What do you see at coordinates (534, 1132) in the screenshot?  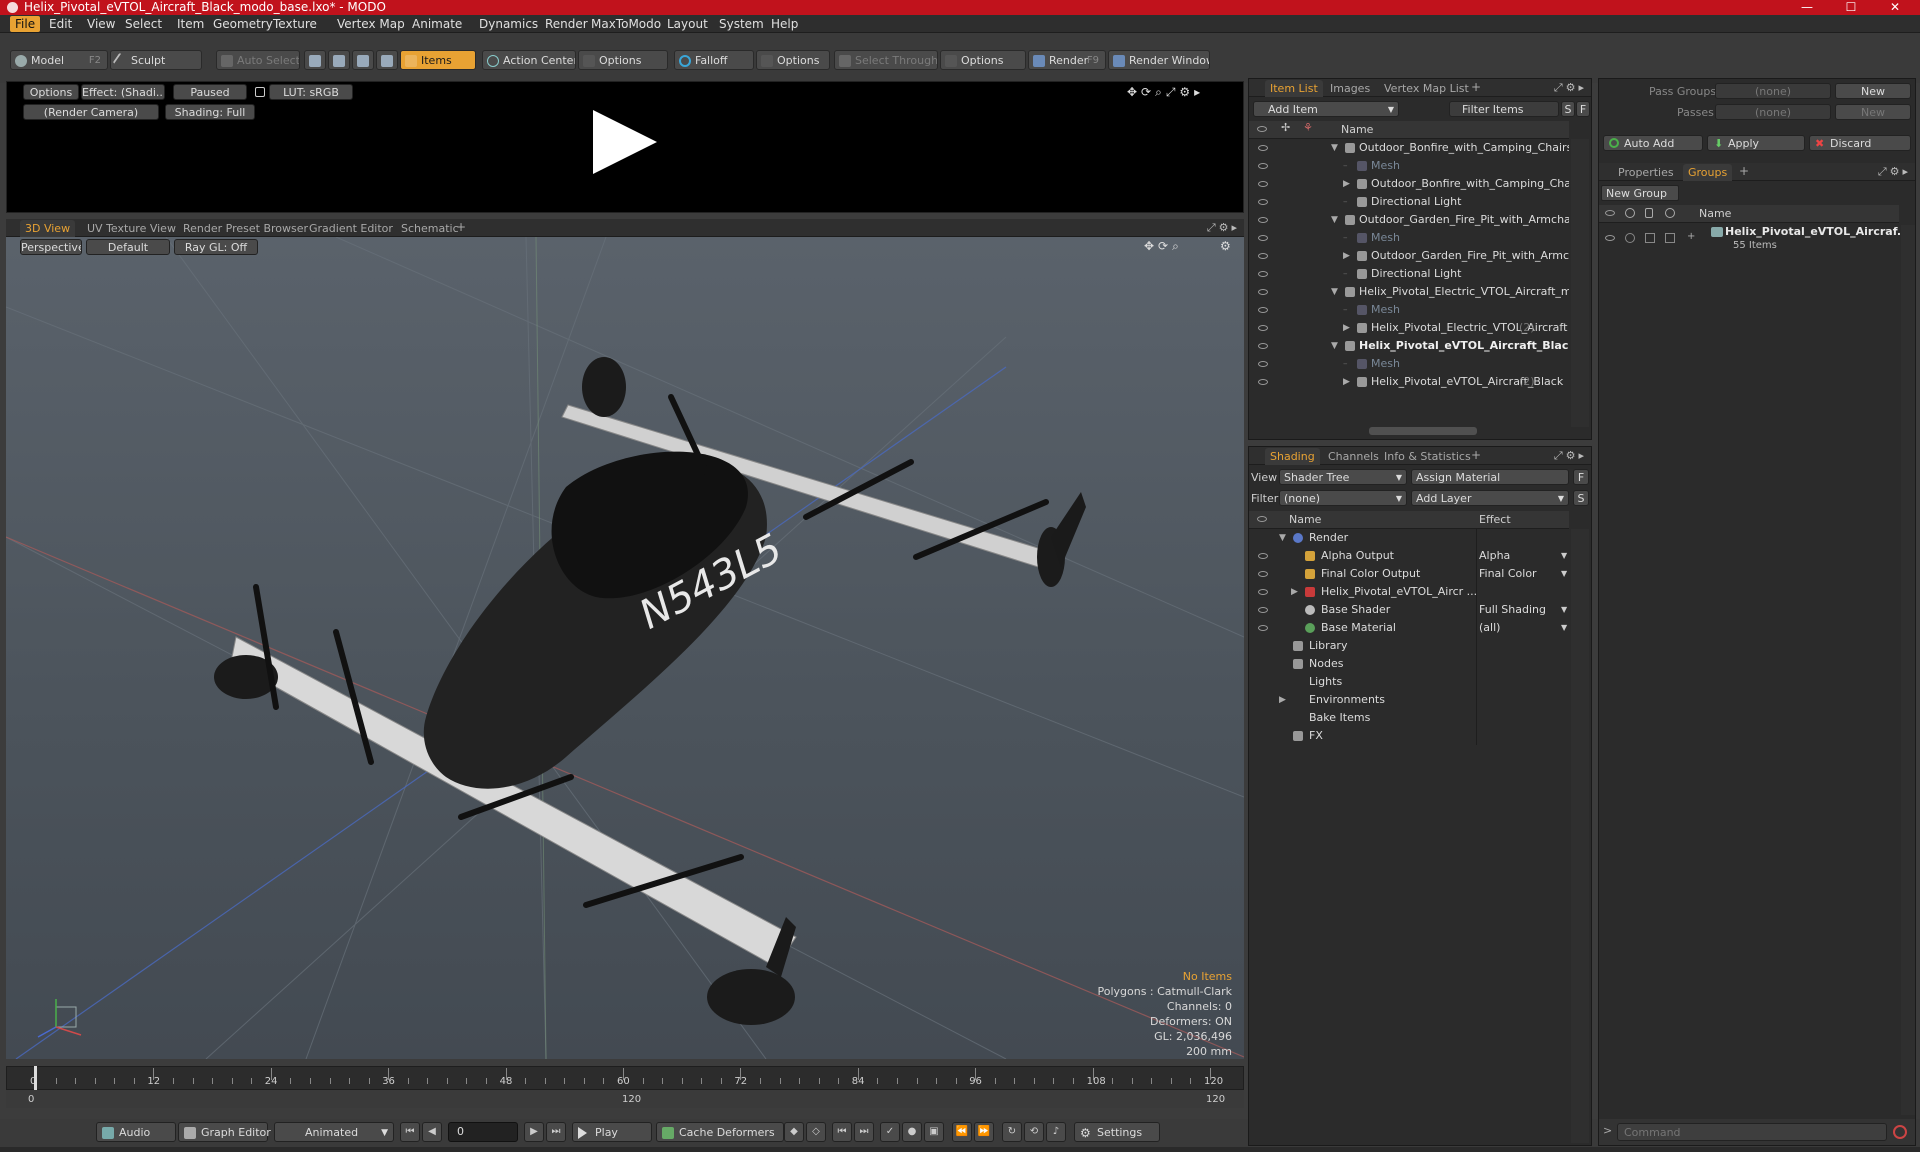 I see `step-forward-icon: ▶` at bounding box center [534, 1132].